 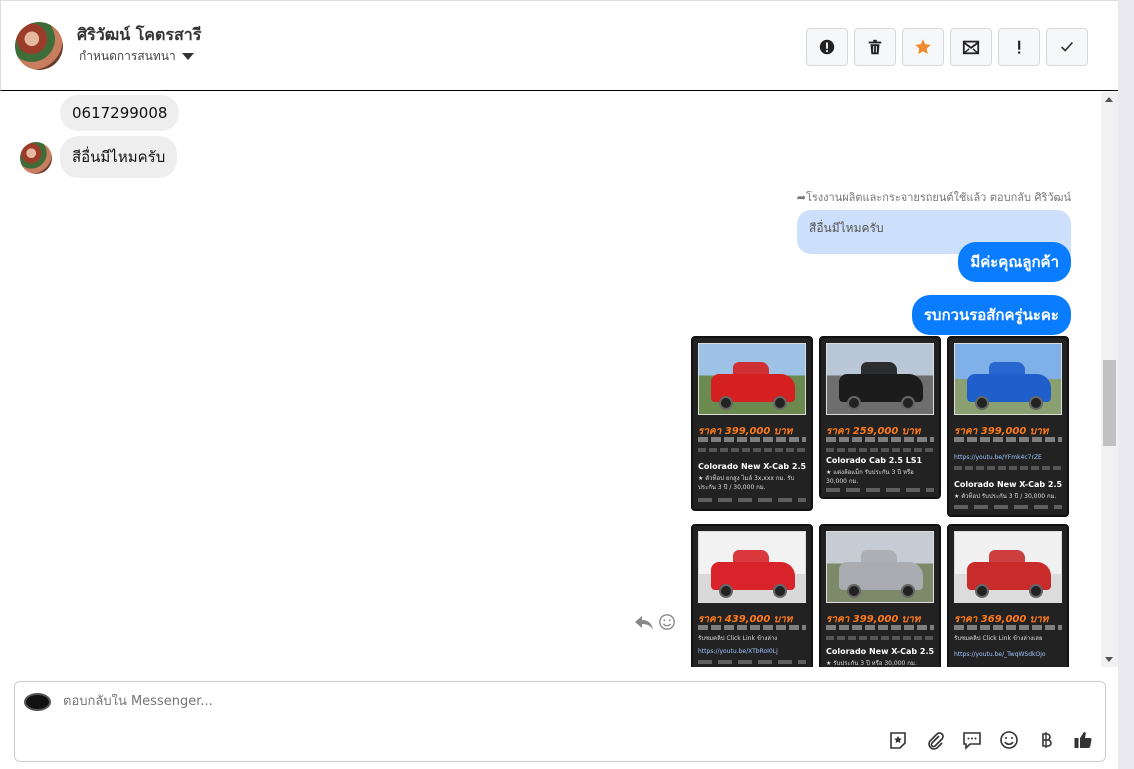 I want to click on window-scrollbar, so click(x=1126, y=384).